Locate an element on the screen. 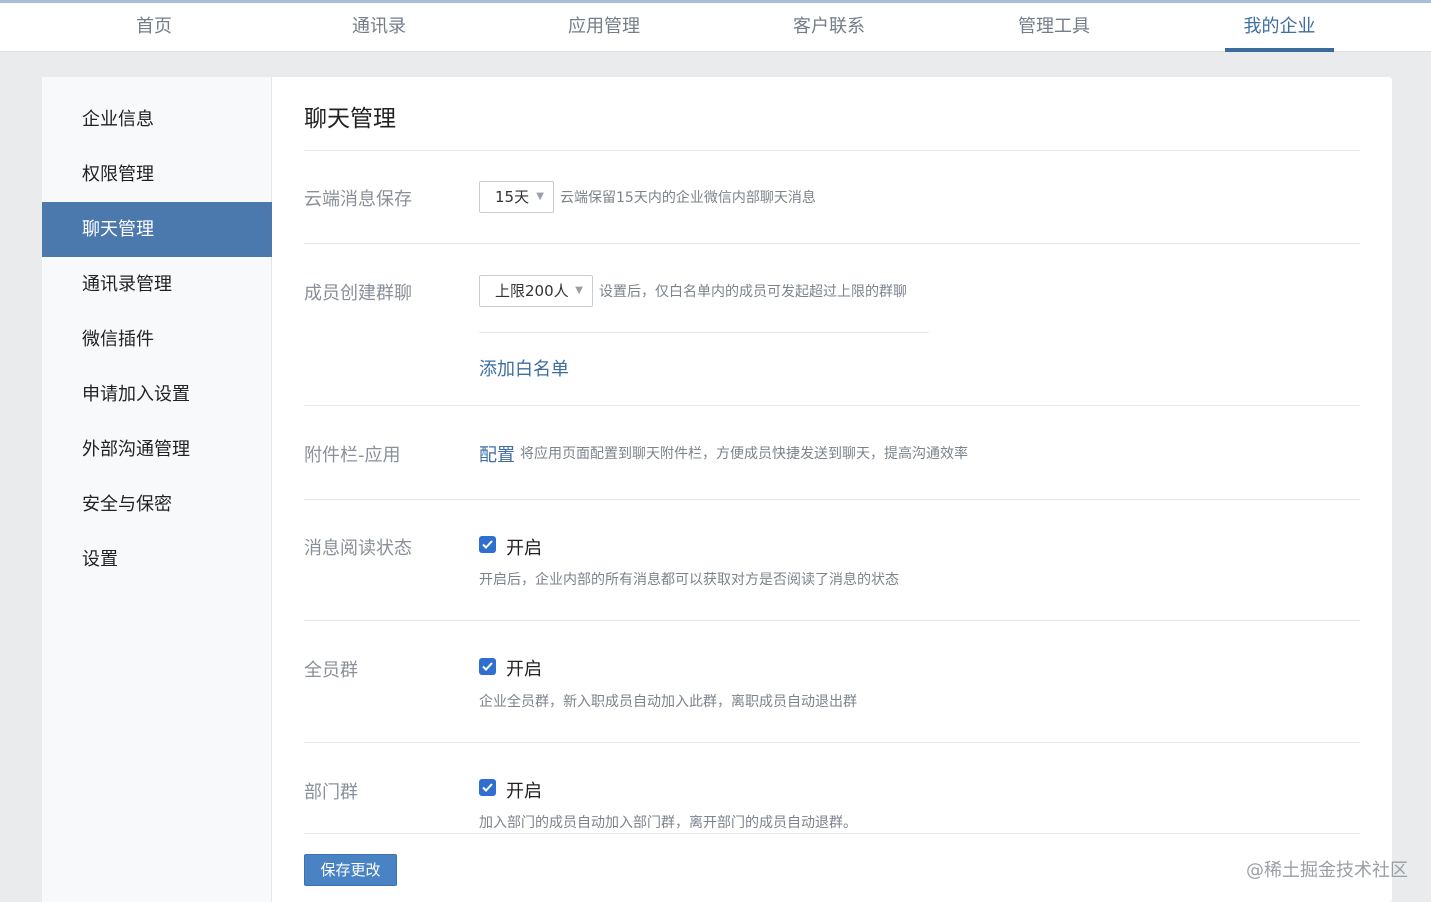 The height and width of the screenshot is (902, 1431). top-nav: 首页 通讯录 应用管理 客户联系 管理工具 我的企业 is located at coordinates (715, 26).